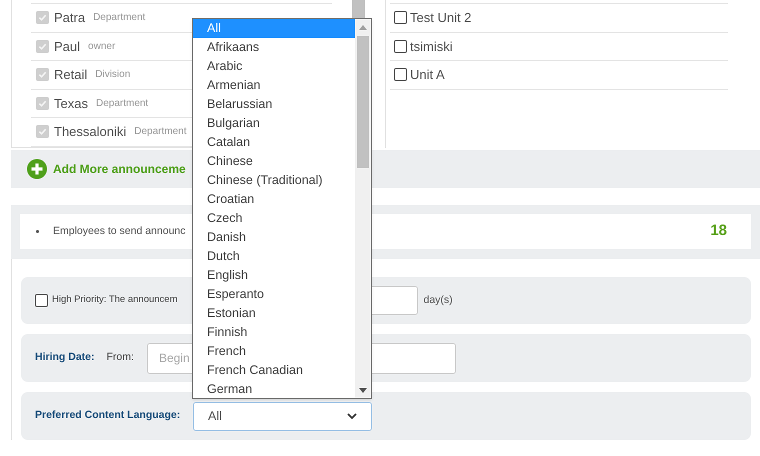  I want to click on bullet-icon, so click(37, 231).